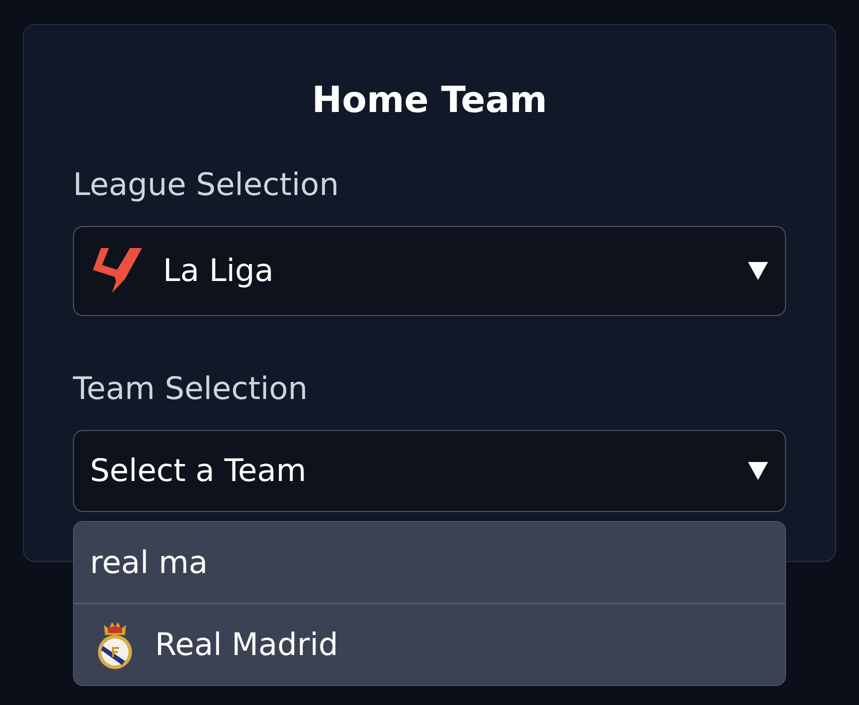  I want to click on field-label: Team Selection, so click(190, 389).